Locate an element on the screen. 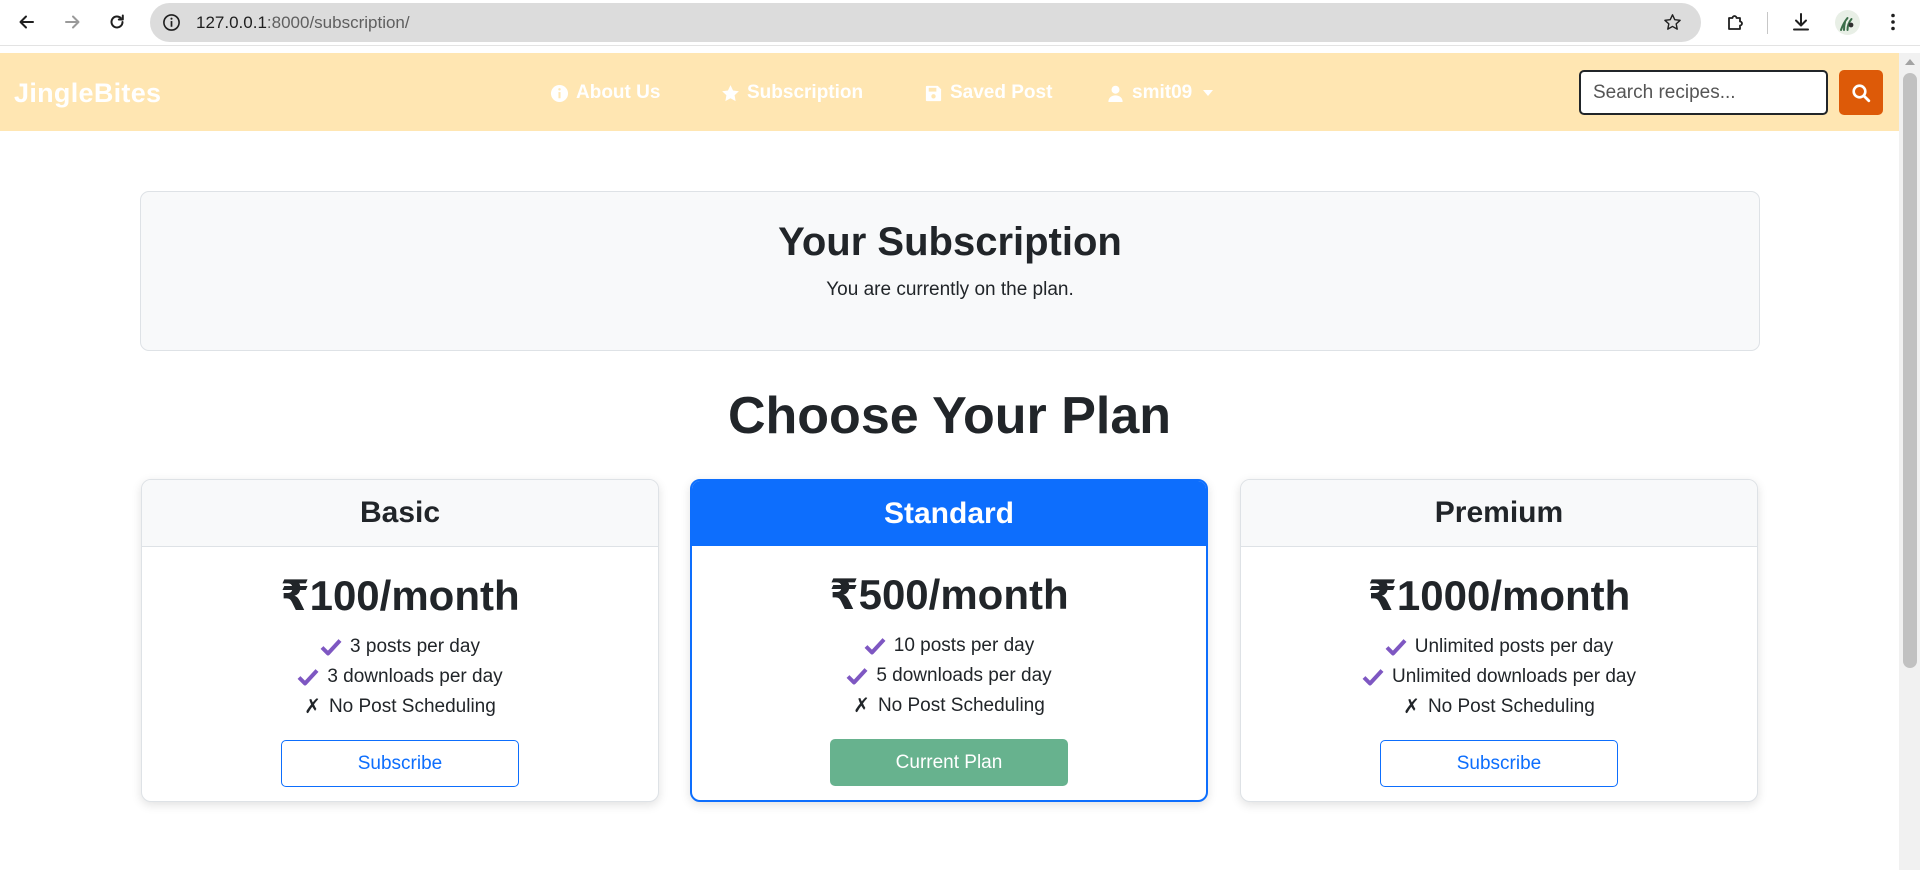 The image size is (1920, 870). reload-icon is located at coordinates (117, 21).